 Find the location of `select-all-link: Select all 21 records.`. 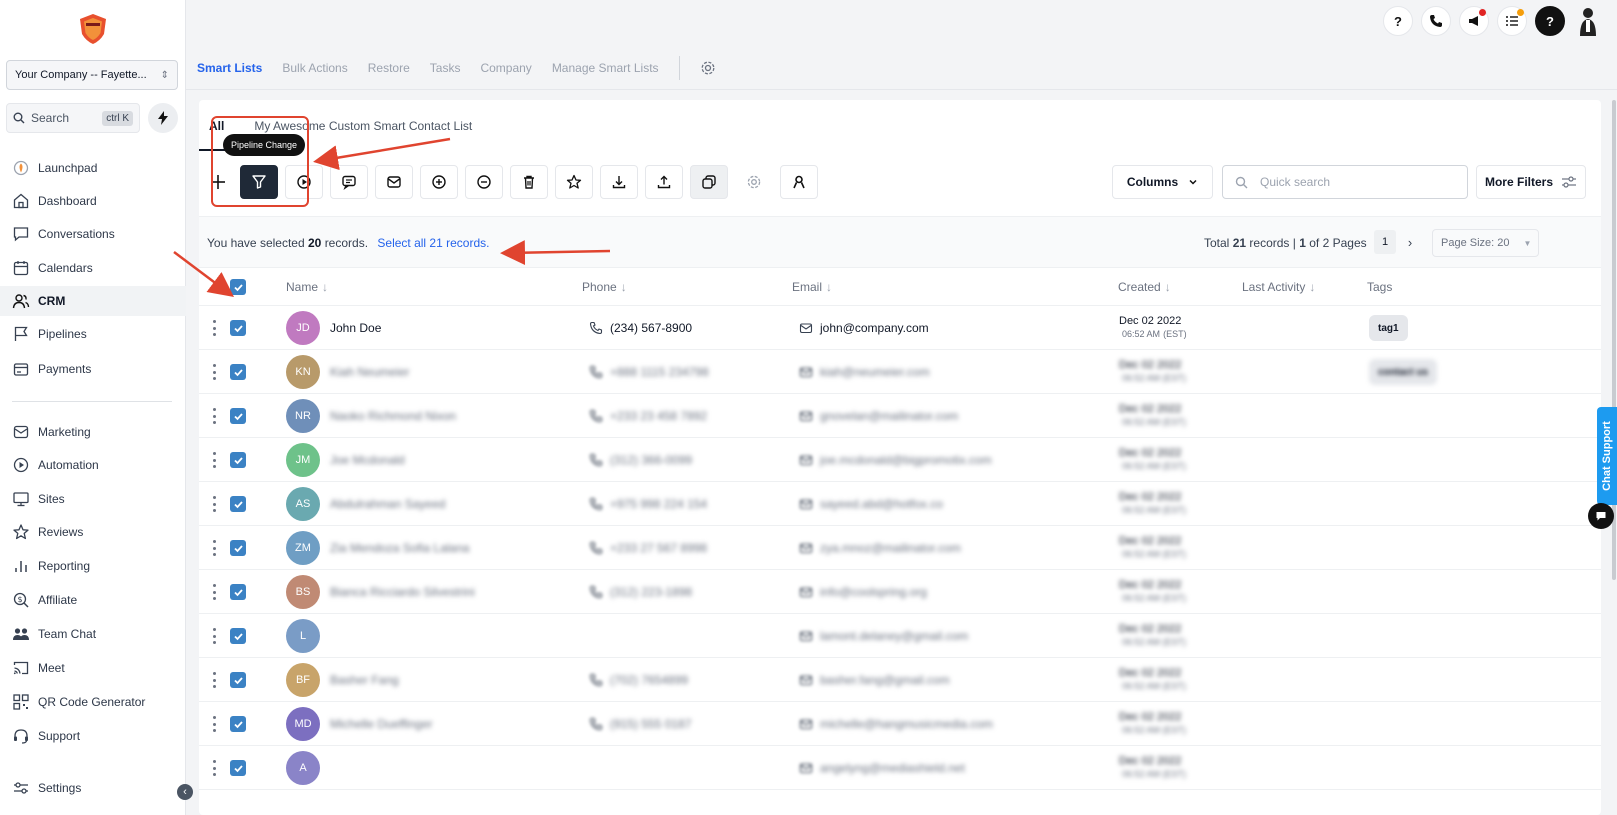

select-all-link: Select all 21 records. is located at coordinates (433, 243).